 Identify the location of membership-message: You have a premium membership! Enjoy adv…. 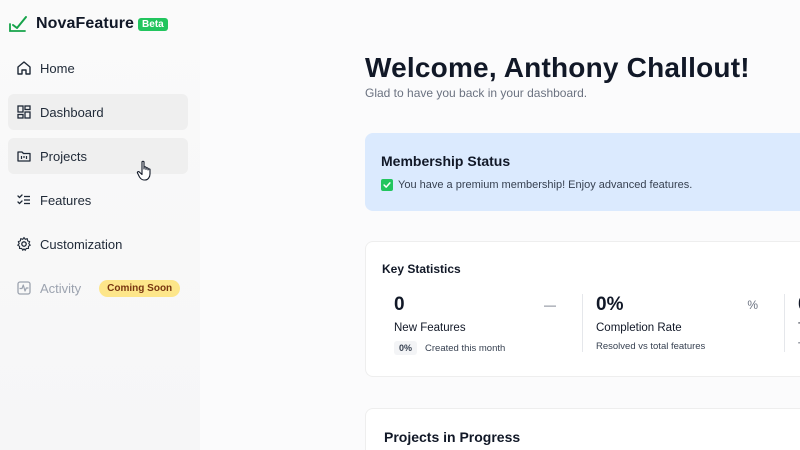
(536, 185).